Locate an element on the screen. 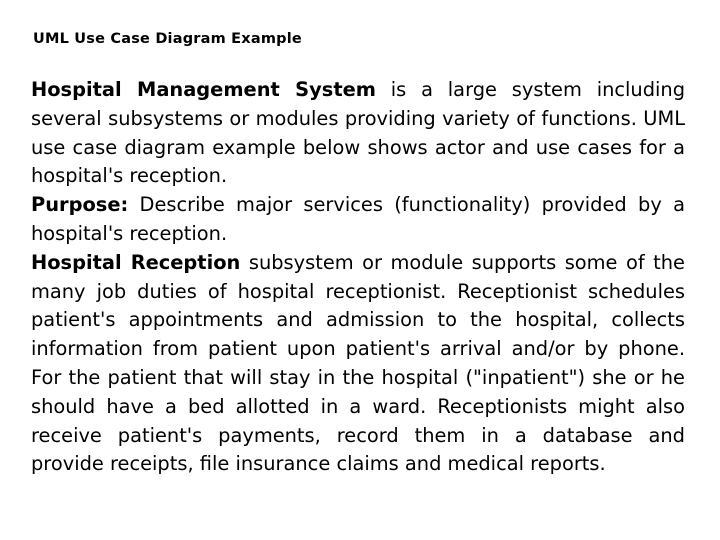 The width and height of the screenshot is (720, 540). page-title: UML Use Case Diagram Example is located at coordinates (167, 39).